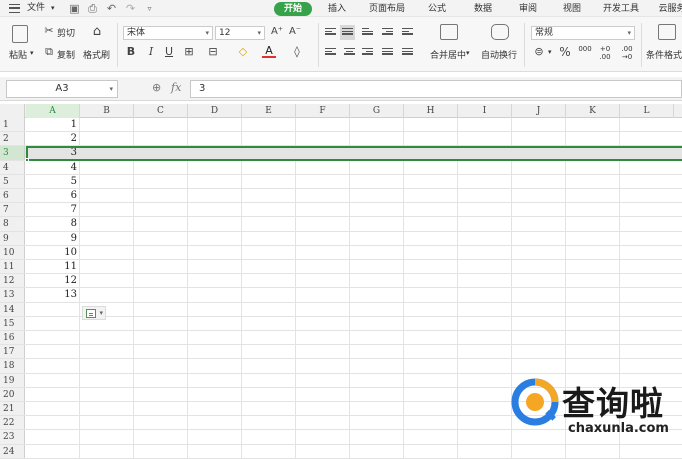 The height and width of the screenshot is (459, 682). Describe the element at coordinates (12, 139) in the screenshot. I see `row-header: 2` at that location.